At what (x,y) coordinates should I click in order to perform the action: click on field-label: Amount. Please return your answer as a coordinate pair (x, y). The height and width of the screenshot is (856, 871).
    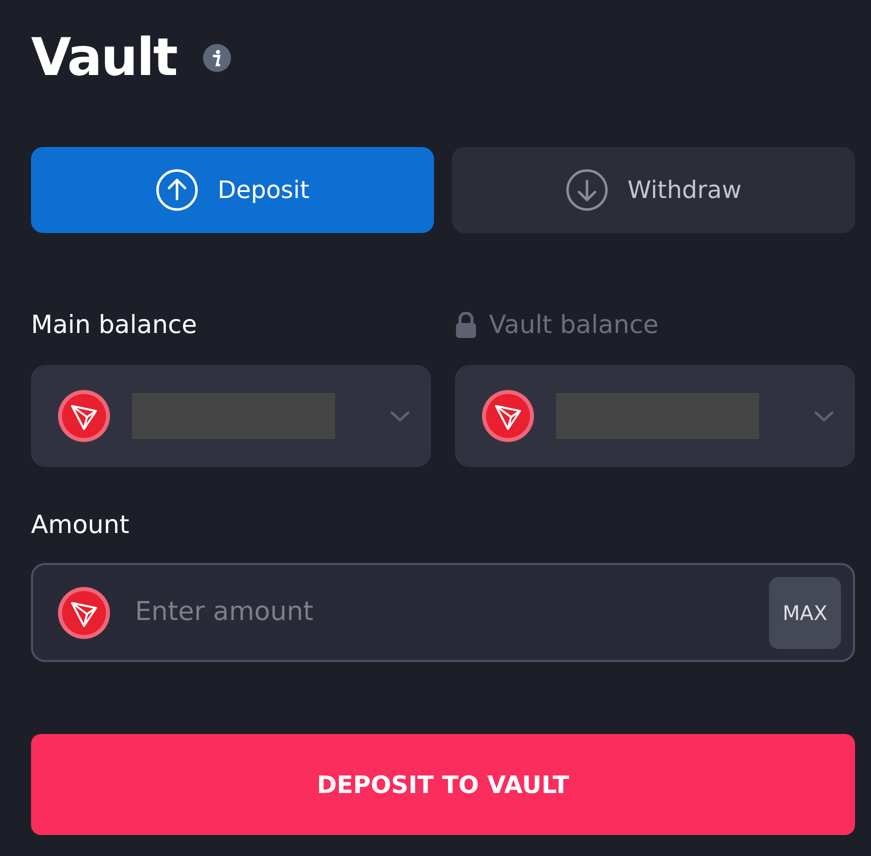
    Looking at the image, I should click on (80, 525).